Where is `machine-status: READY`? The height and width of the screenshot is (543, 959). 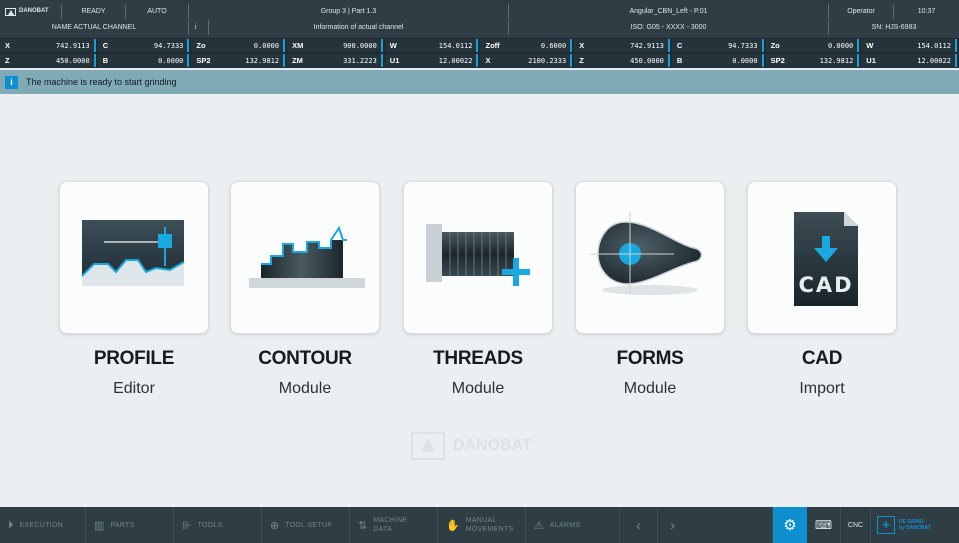
machine-status: READY is located at coordinates (94, 11).